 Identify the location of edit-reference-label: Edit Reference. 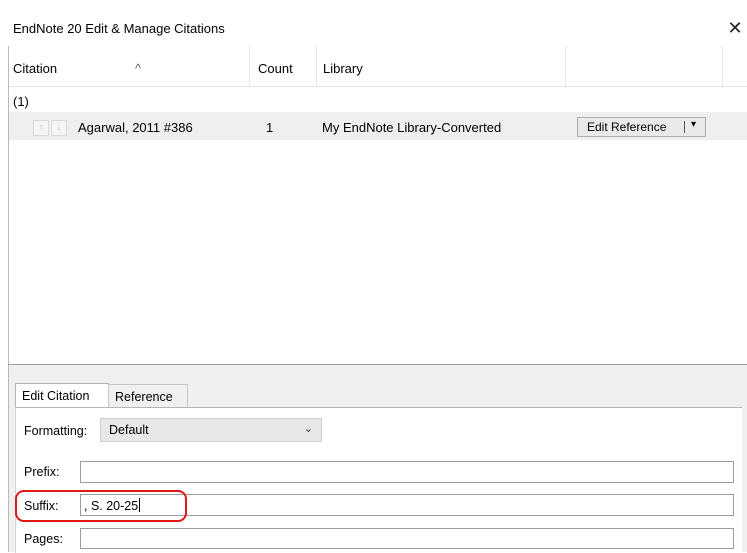
(627, 127).